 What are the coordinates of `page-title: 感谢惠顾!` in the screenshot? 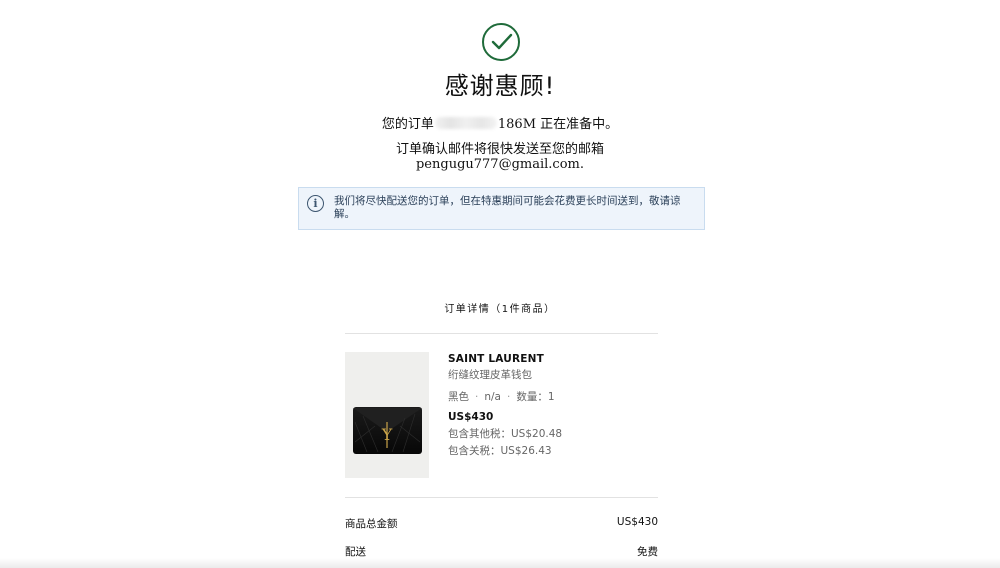 It's located at (500, 86).